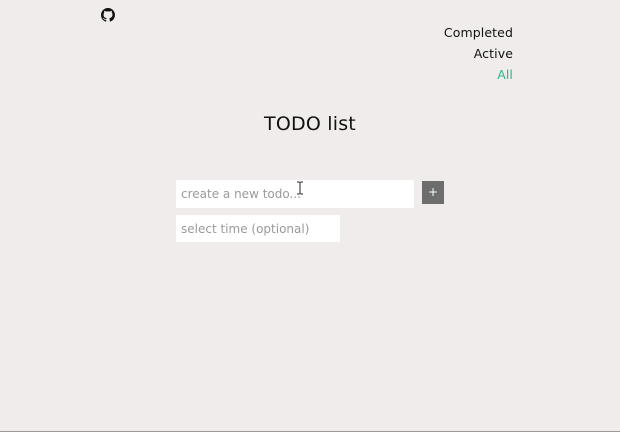  Describe the element at coordinates (433, 192) in the screenshot. I see `add-todo-button: +` at that location.